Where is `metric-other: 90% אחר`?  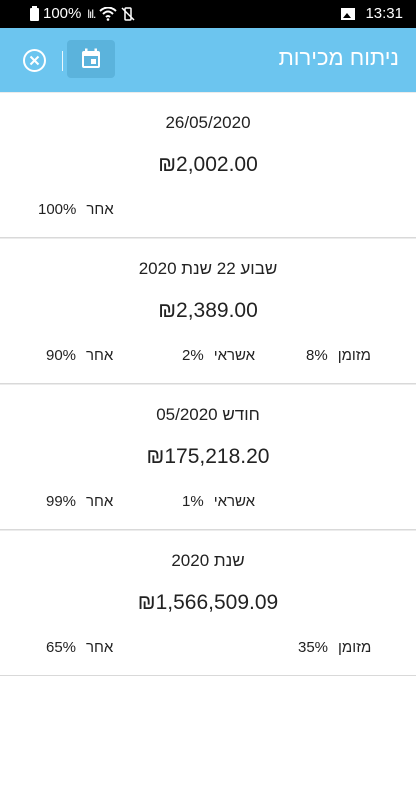
metric-other: 90% אחר is located at coordinates (79, 355).